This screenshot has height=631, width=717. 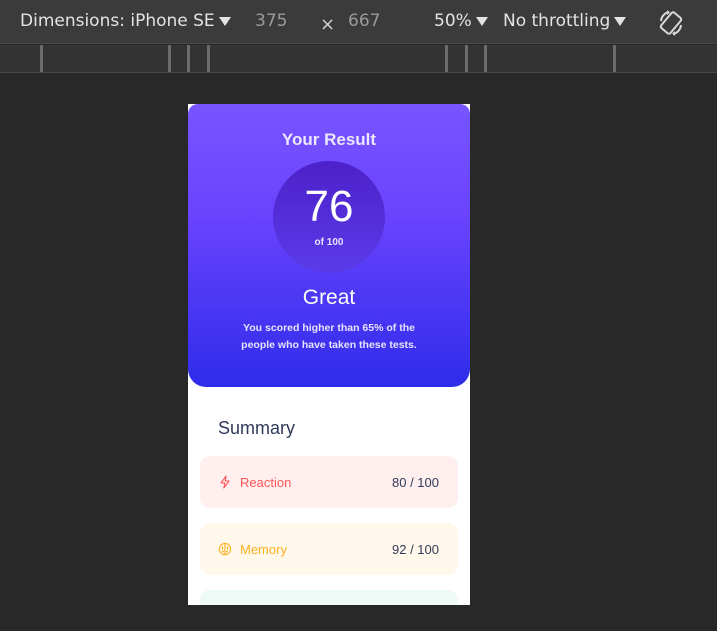 I want to click on summary-item-label: Reaction, so click(x=266, y=482).